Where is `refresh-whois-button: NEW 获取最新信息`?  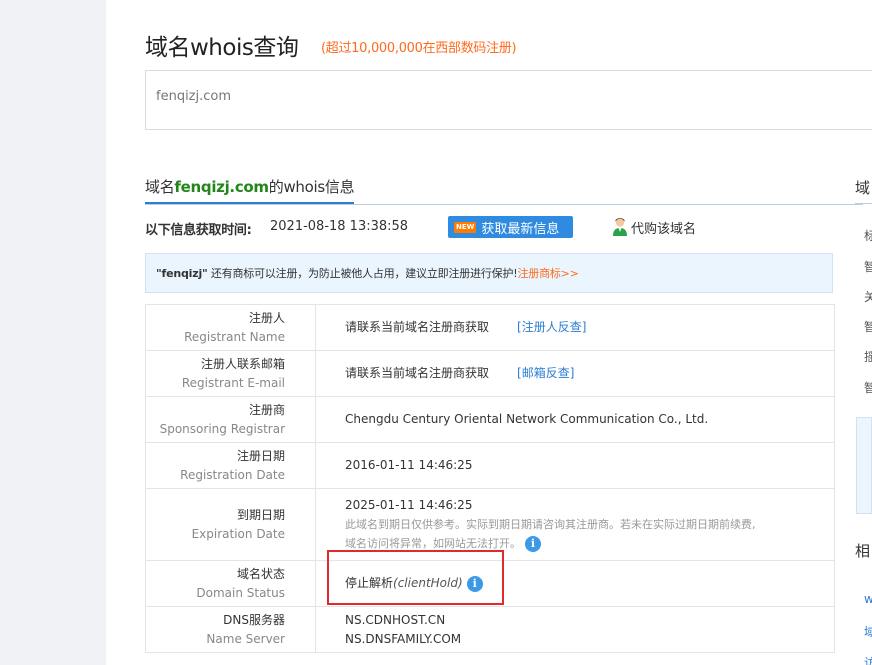
refresh-whois-button: NEW 获取最新信息 is located at coordinates (510, 227).